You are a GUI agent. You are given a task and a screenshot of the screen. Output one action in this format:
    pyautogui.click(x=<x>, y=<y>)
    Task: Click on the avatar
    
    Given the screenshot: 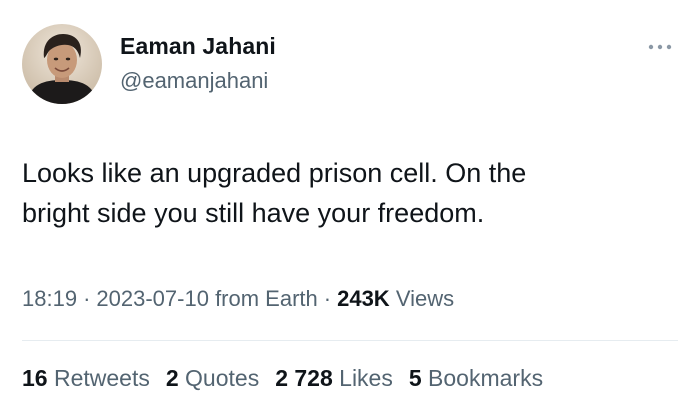 What is the action you would take?
    pyautogui.click(x=62, y=64)
    